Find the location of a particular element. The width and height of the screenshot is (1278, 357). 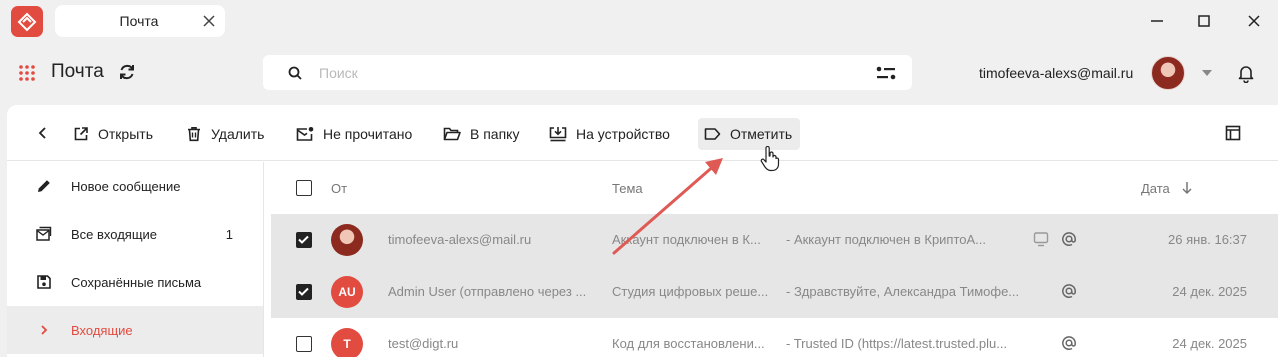

search-icon is located at coordinates (295, 73).